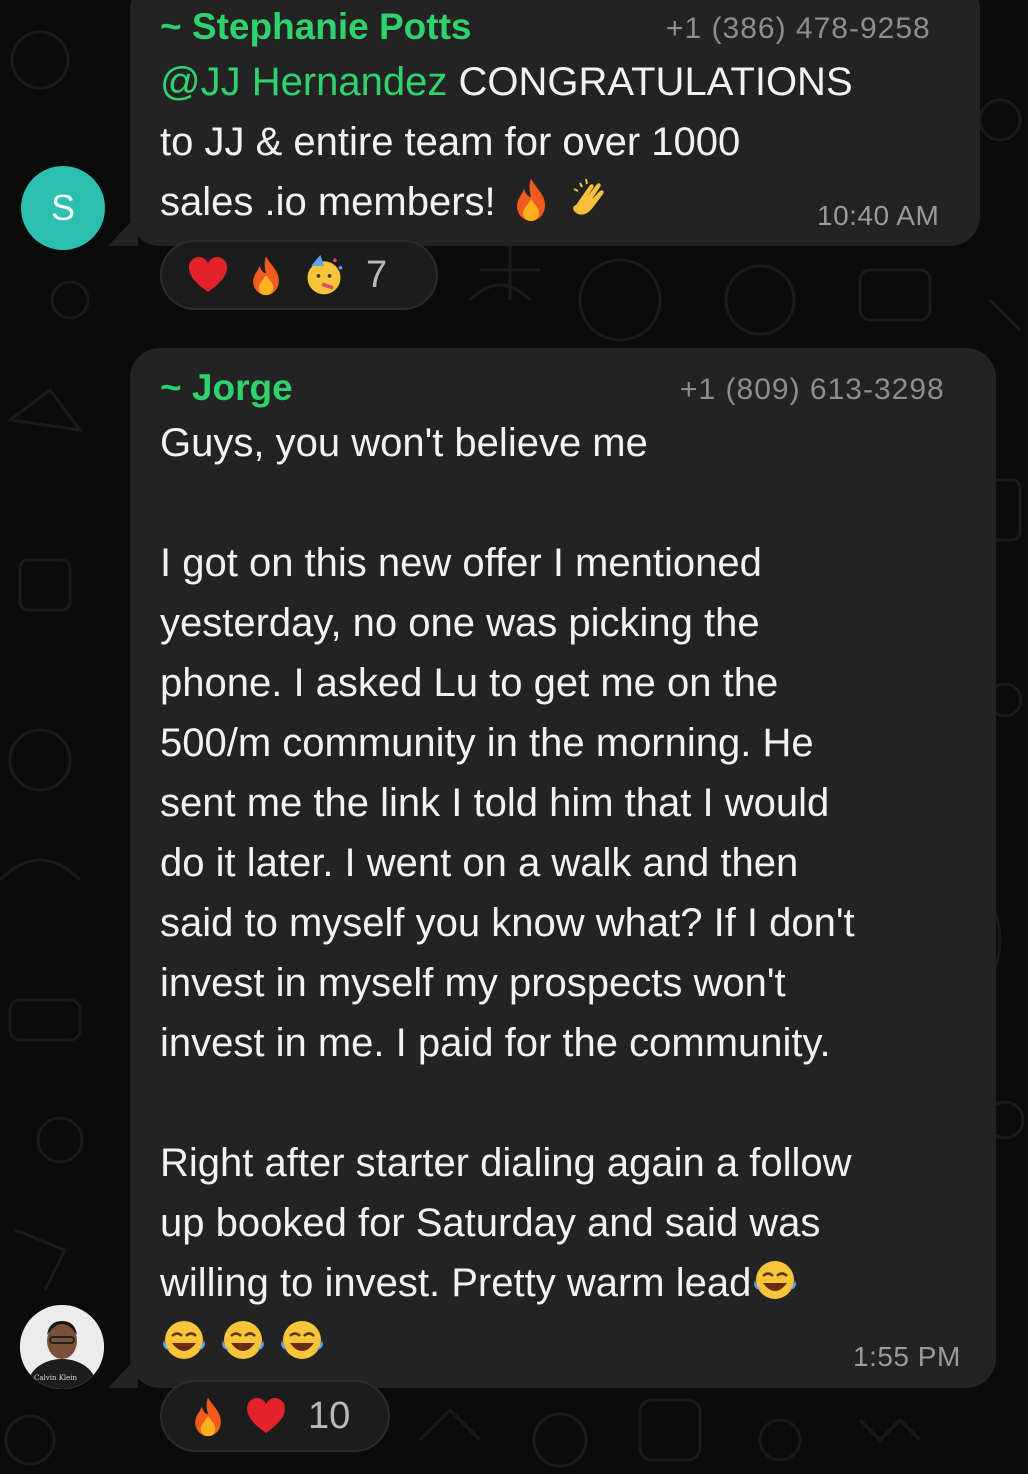  What do you see at coordinates (878, 215) in the screenshot?
I see `message-time: 10:40 AM` at bounding box center [878, 215].